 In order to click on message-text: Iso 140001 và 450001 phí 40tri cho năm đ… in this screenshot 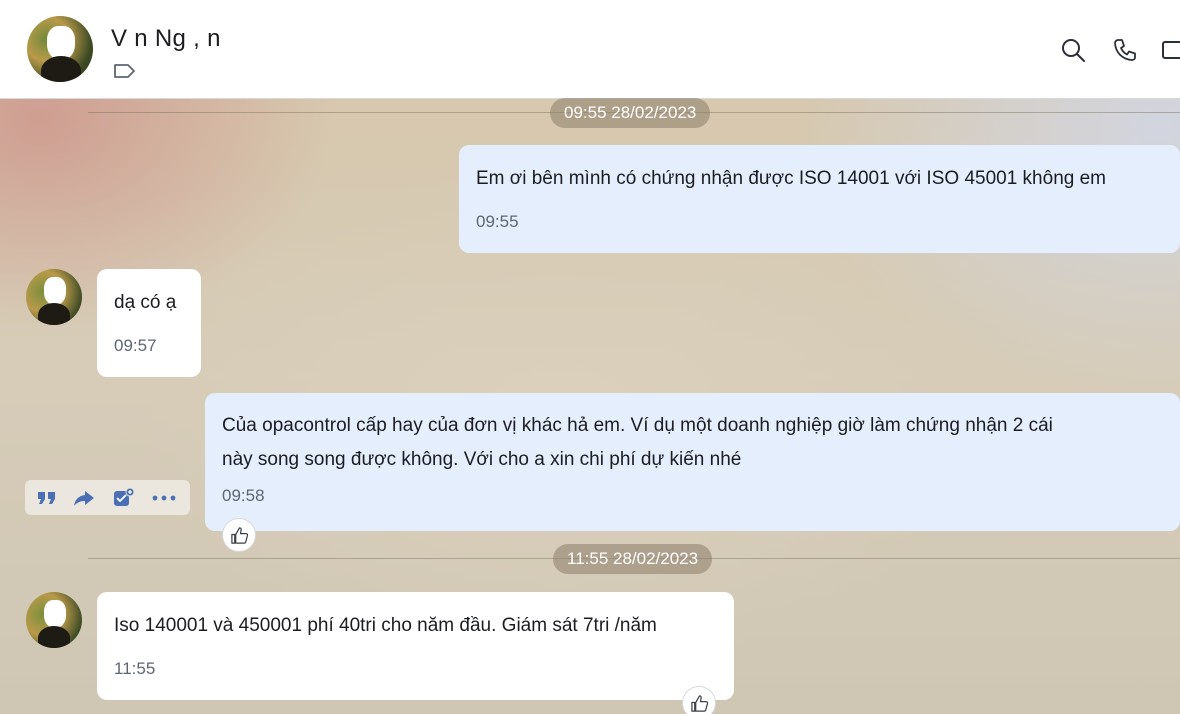, I will do `click(385, 625)`.